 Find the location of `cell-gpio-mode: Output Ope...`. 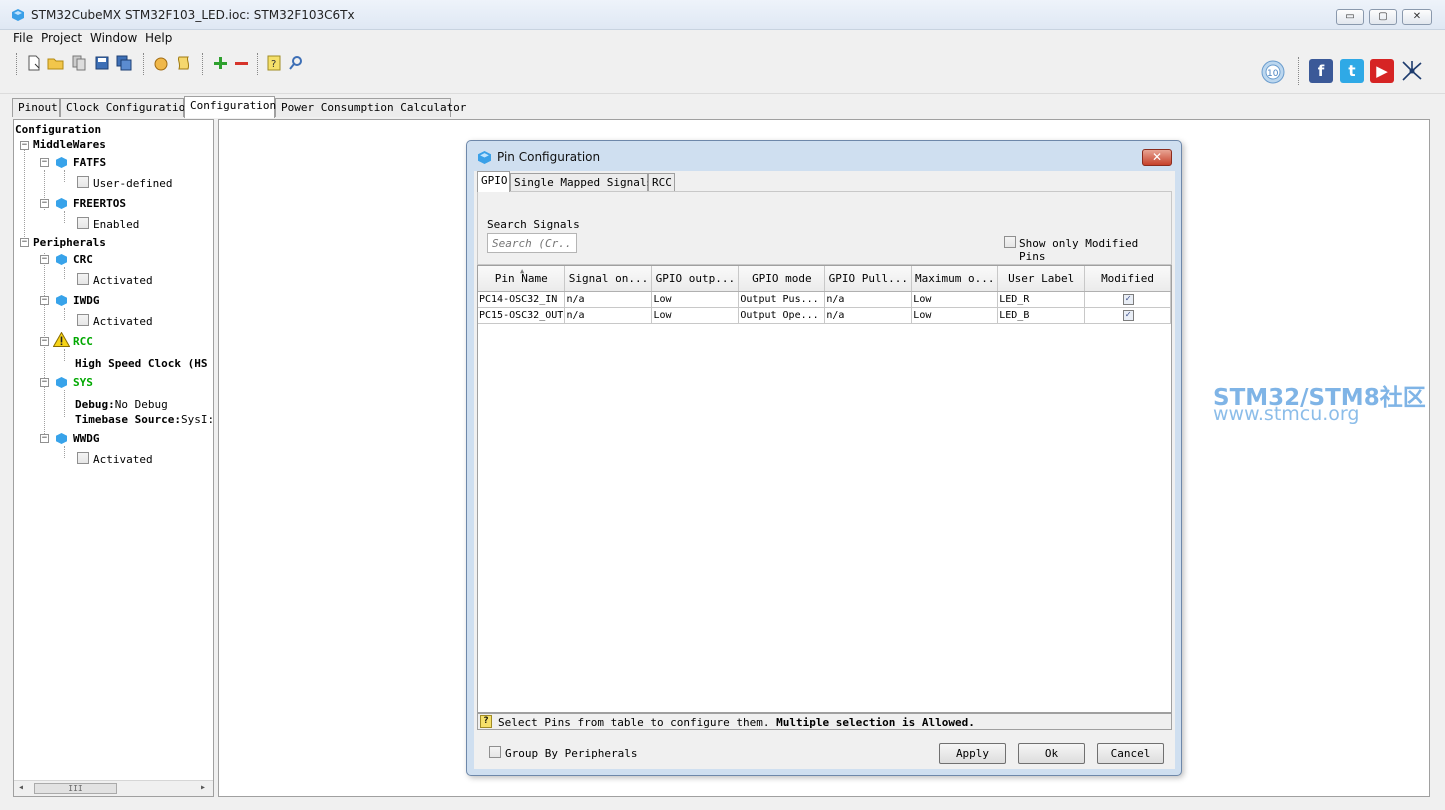

cell-gpio-mode: Output Ope... is located at coordinates (782, 315).